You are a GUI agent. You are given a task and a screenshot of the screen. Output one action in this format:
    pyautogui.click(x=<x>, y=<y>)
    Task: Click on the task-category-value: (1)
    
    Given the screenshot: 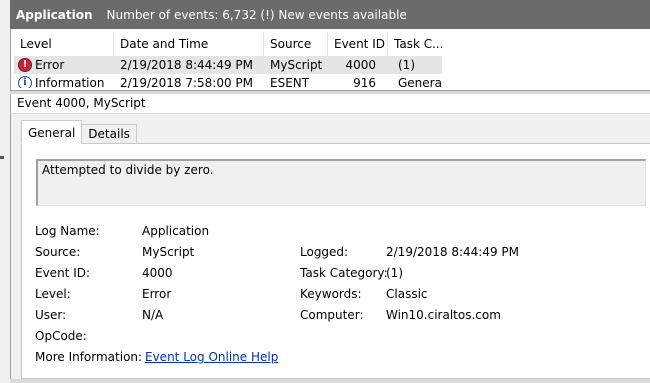 What is the action you would take?
    pyautogui.click(x=394, y=273)
    